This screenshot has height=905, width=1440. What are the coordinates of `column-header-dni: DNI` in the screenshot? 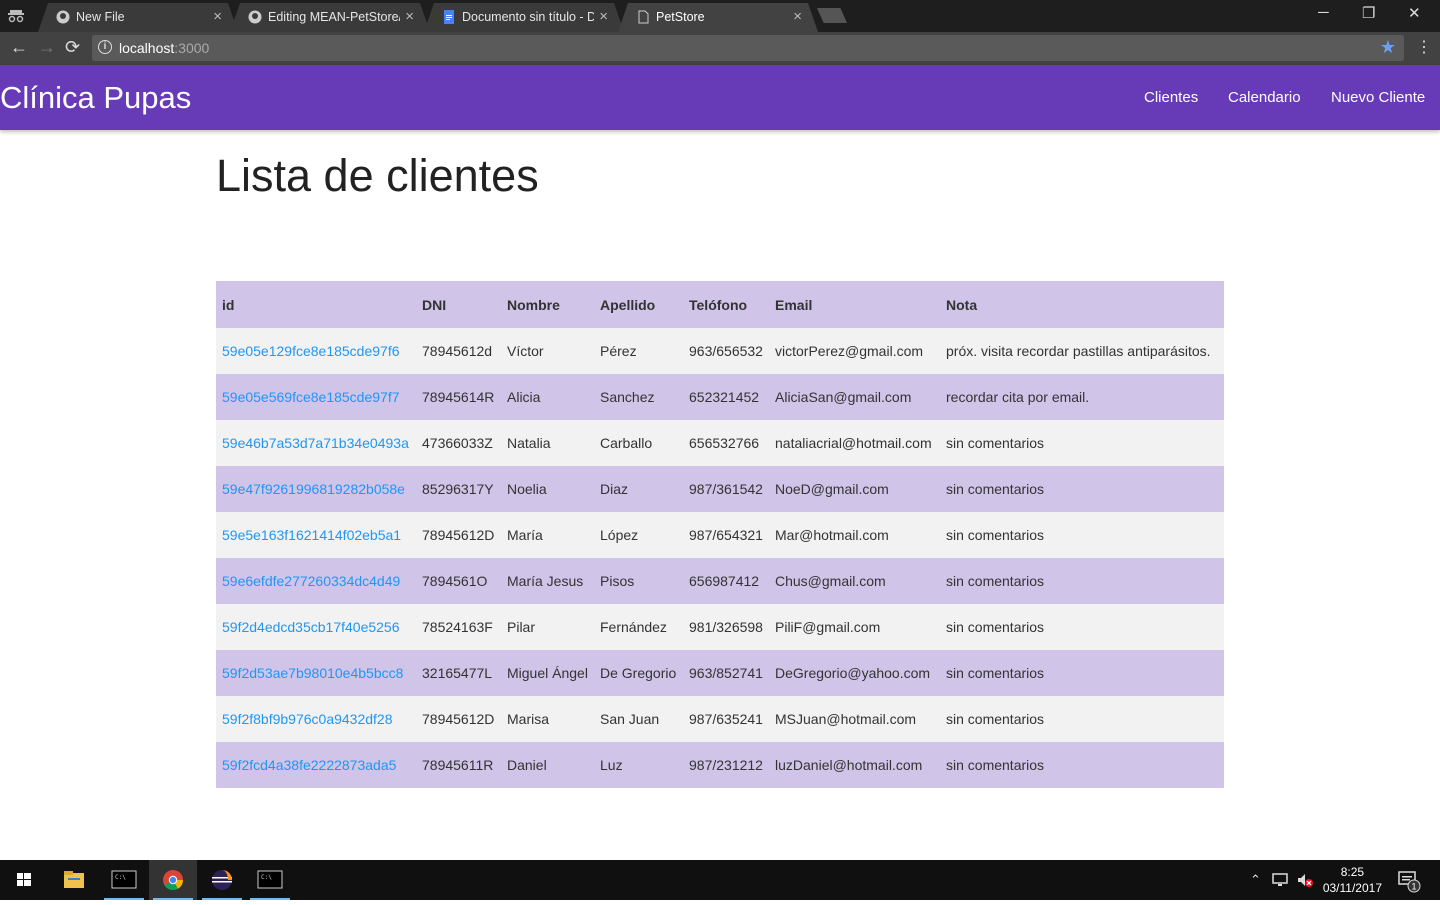 It's located at (458, 304).